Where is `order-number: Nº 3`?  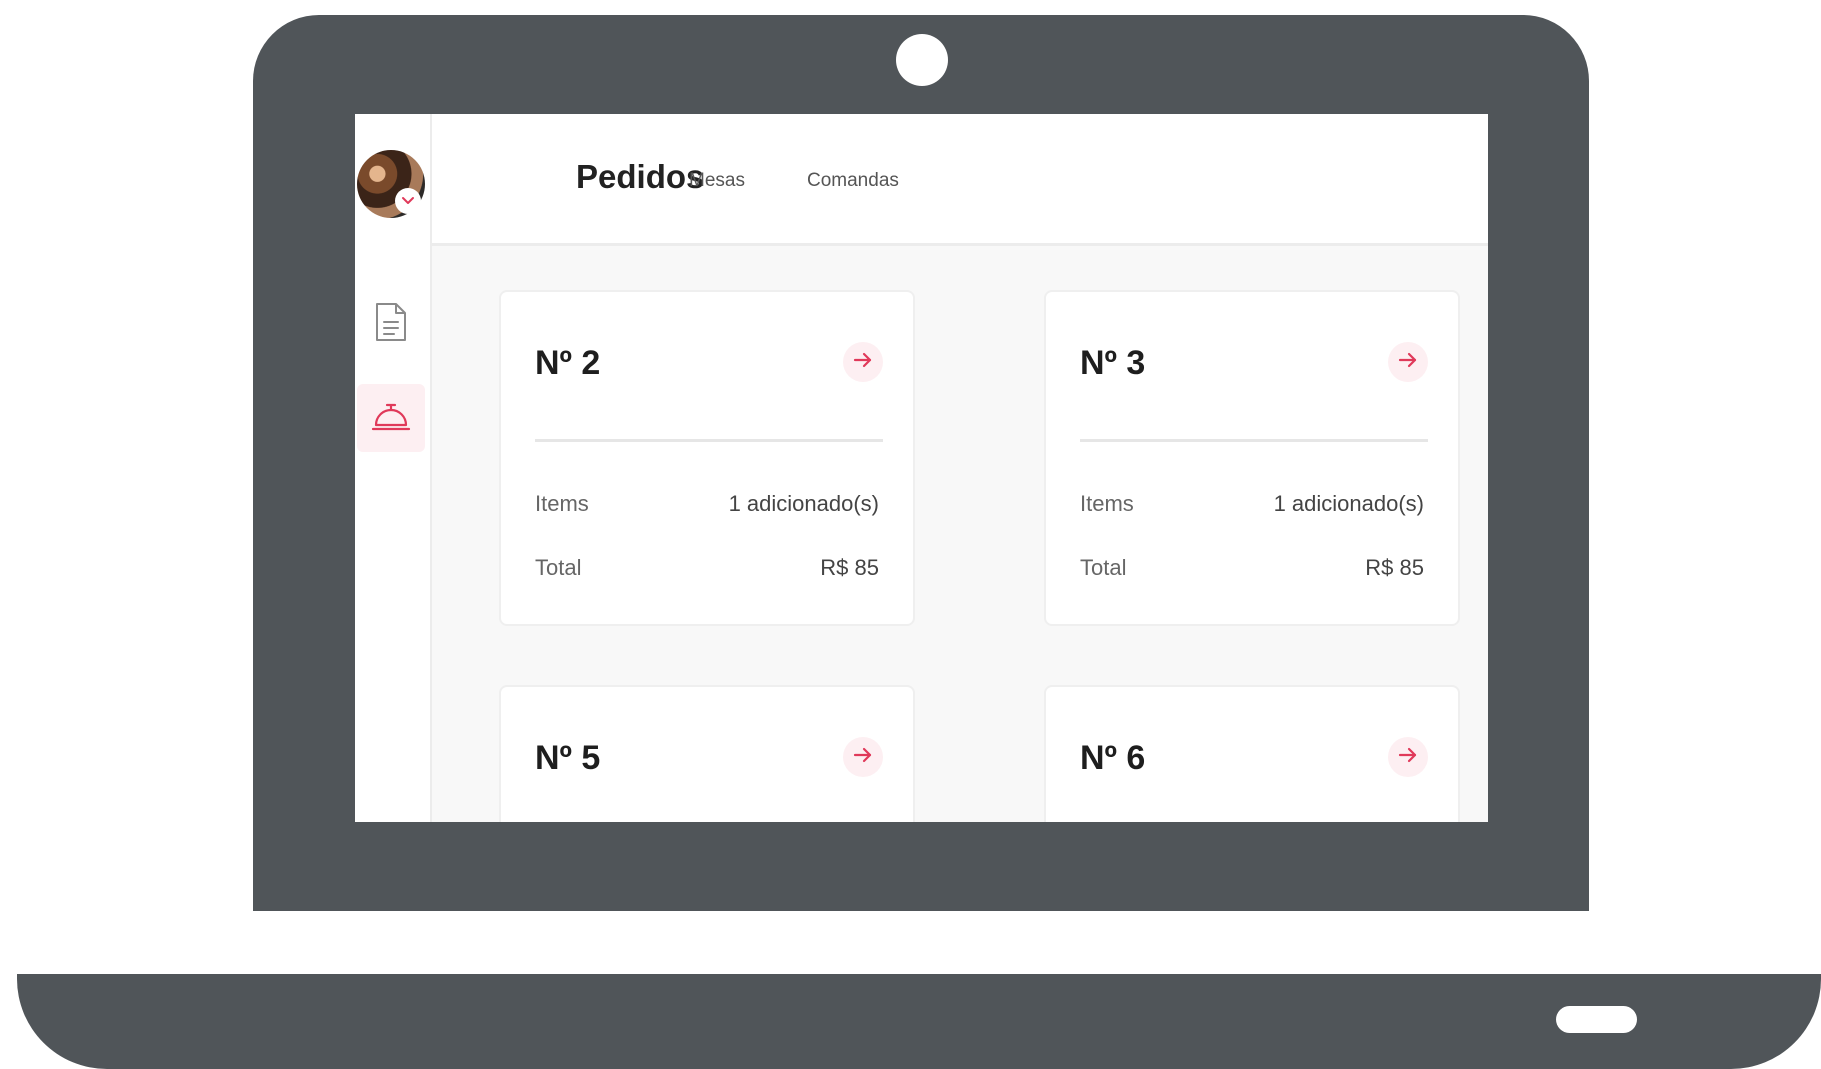 order-number: Nº 3 is located at coordinates (1113, 363).